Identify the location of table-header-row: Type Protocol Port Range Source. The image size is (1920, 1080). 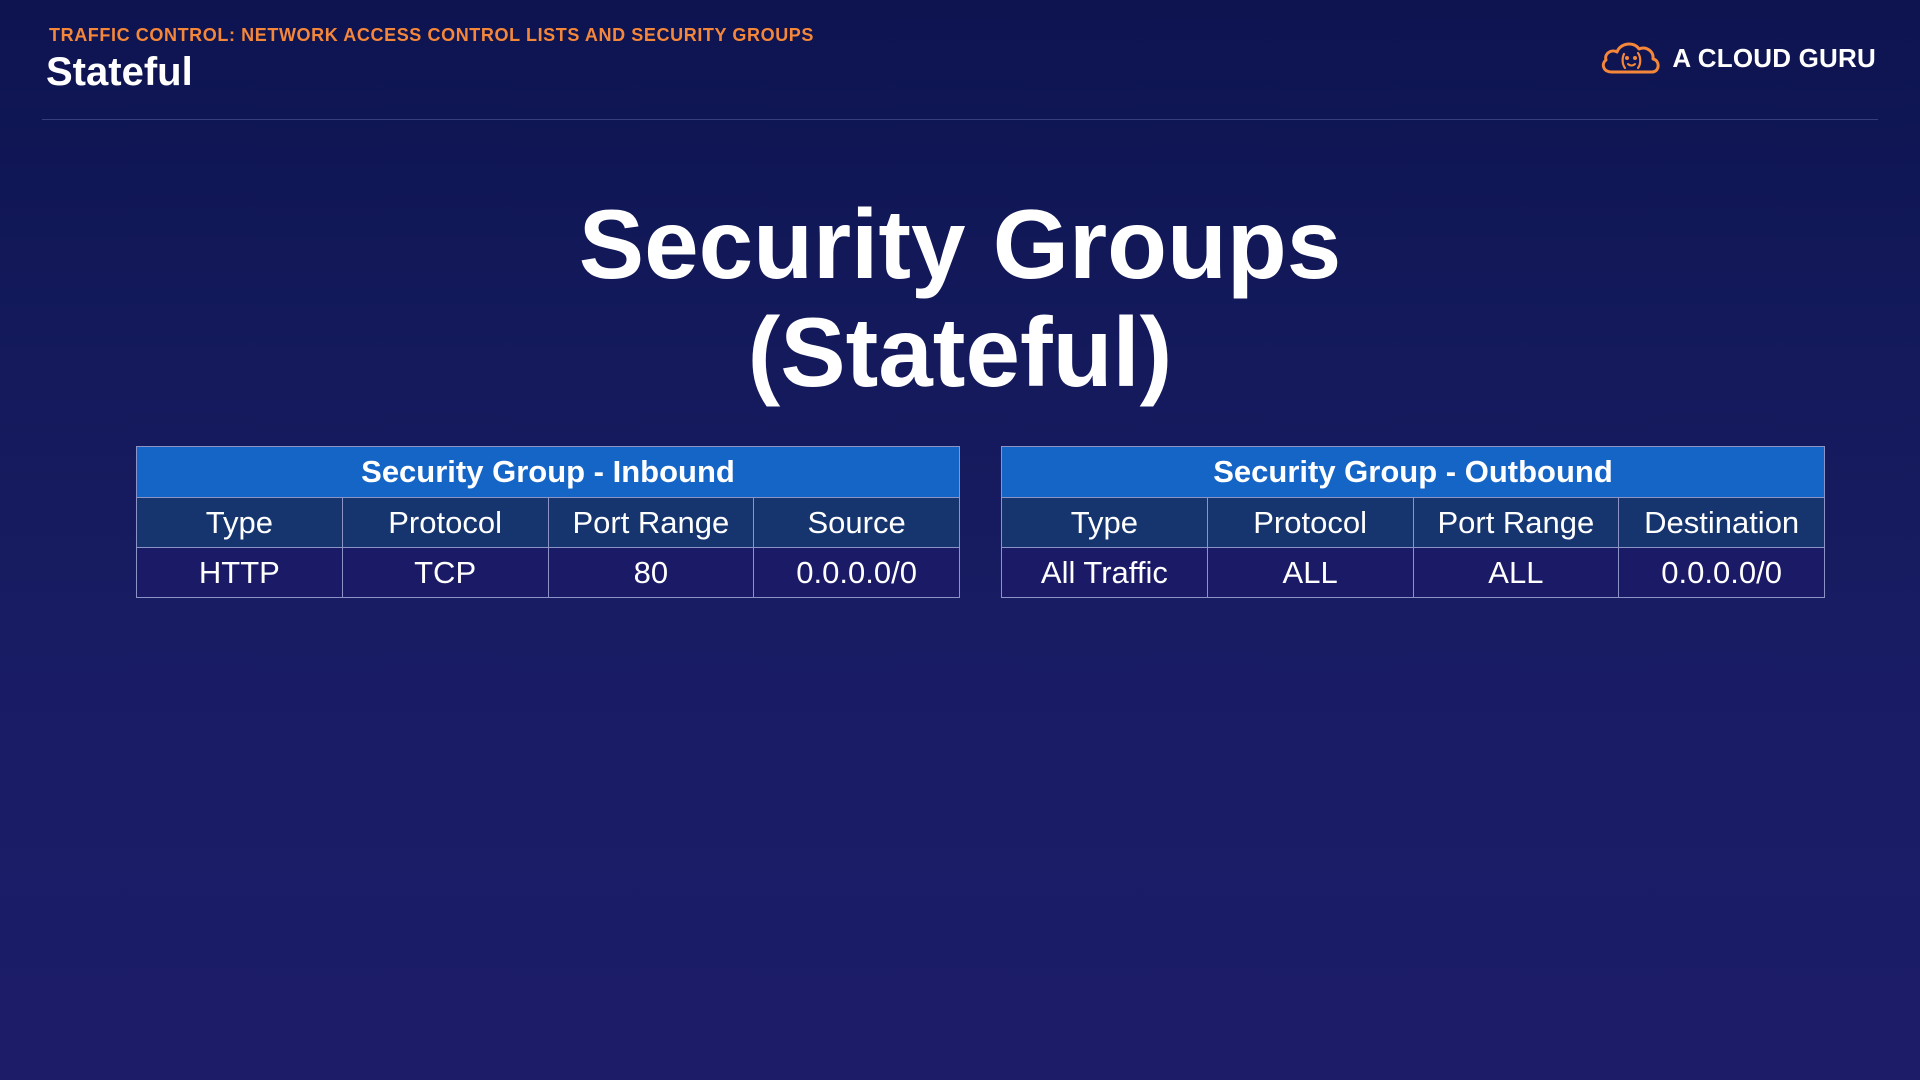
(548, 522).